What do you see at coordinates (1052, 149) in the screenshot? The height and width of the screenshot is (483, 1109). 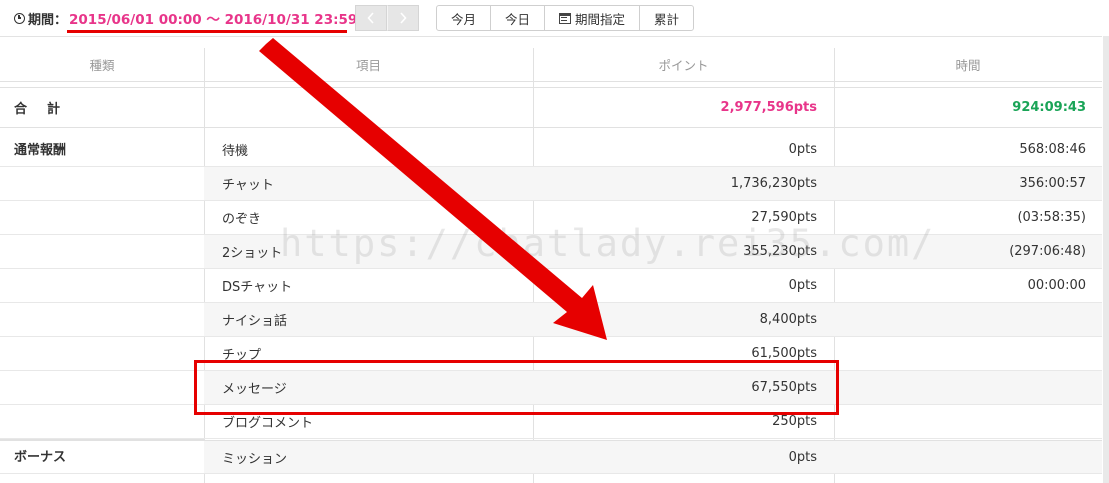 I see `row-time: 568:08:46` at bounding box center [1052, 149].